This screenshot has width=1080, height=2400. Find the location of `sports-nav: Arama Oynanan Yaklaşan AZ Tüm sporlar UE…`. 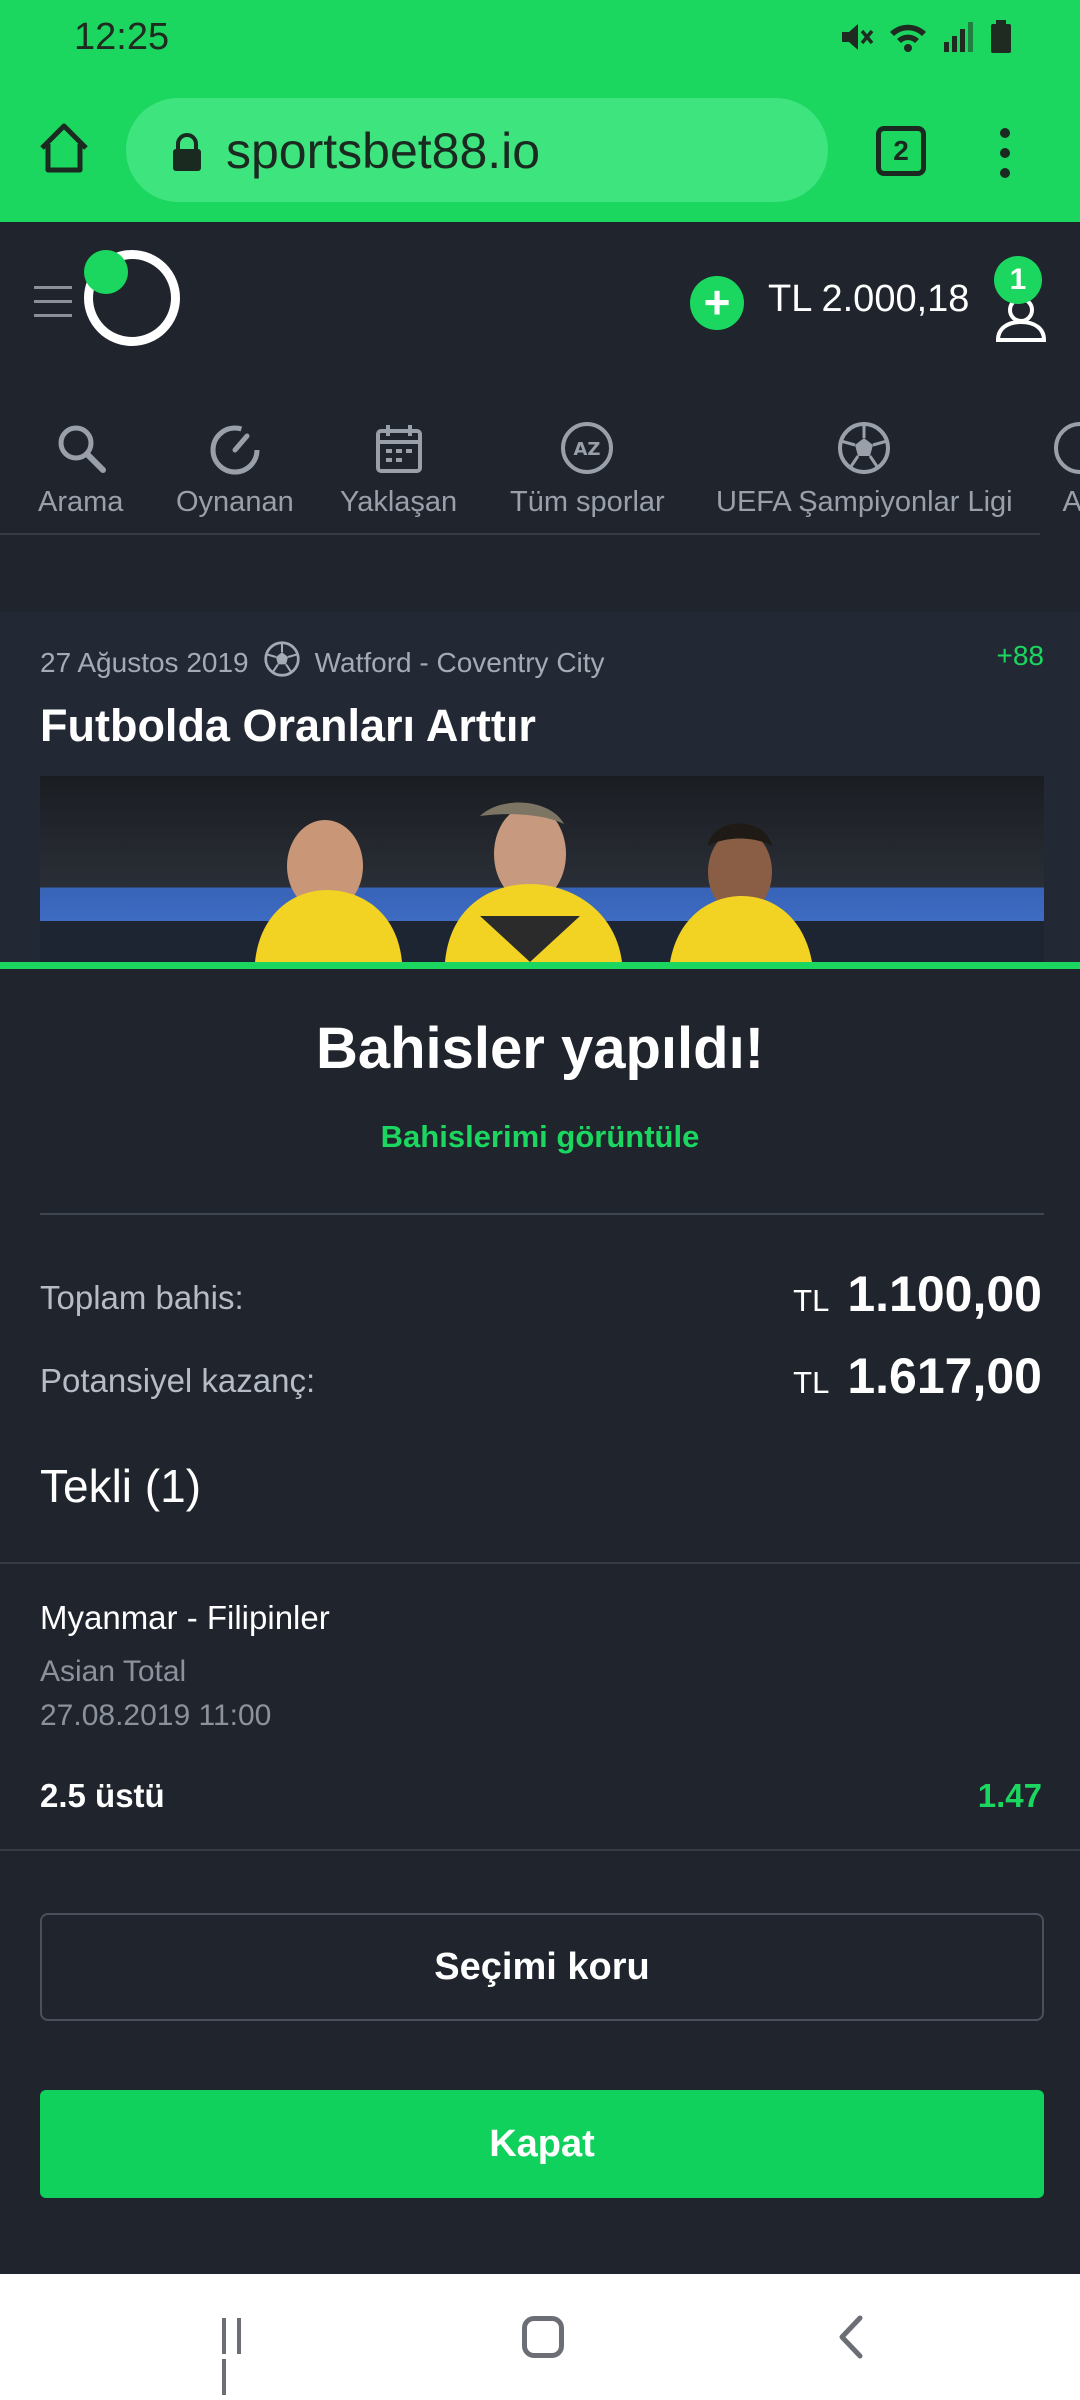

sports-nav: Arama Oynanan Yaklaşan AZ Tüm sporlar UE… is located at coordinates (540, 480).